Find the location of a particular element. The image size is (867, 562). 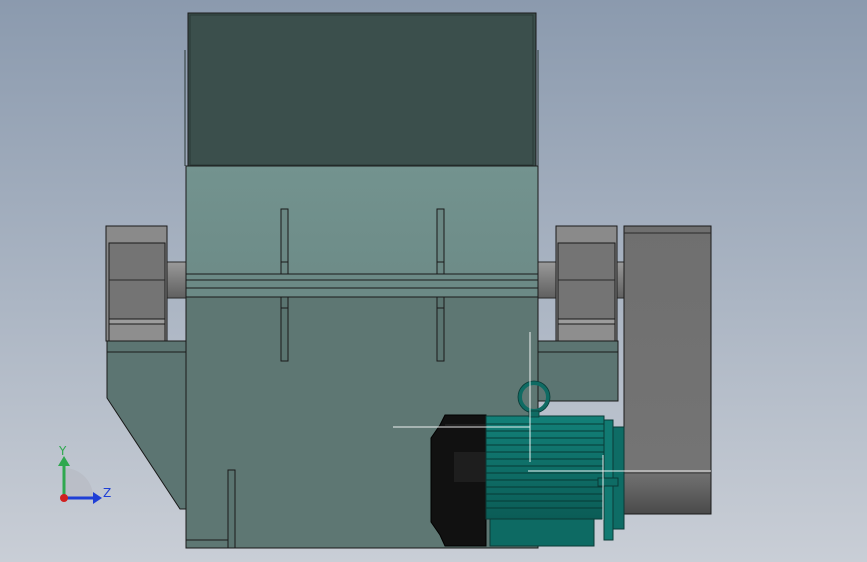

triad-z-arrowhead is located at coordinates (97, 498).